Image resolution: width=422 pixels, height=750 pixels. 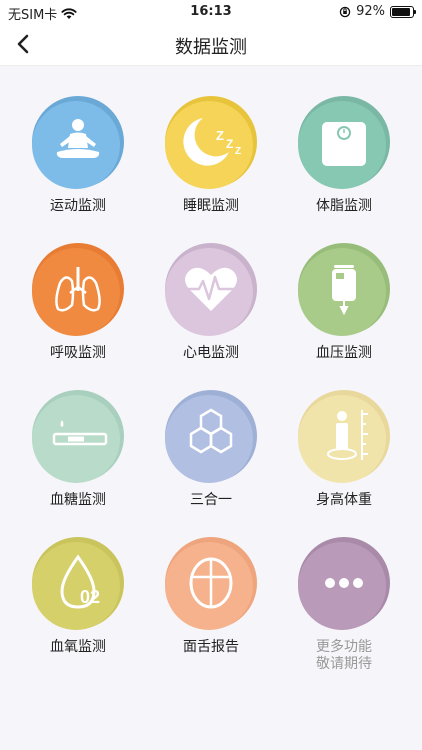 I want to click on monitor-tile-8: 三合一, so click(x=211, y=449).